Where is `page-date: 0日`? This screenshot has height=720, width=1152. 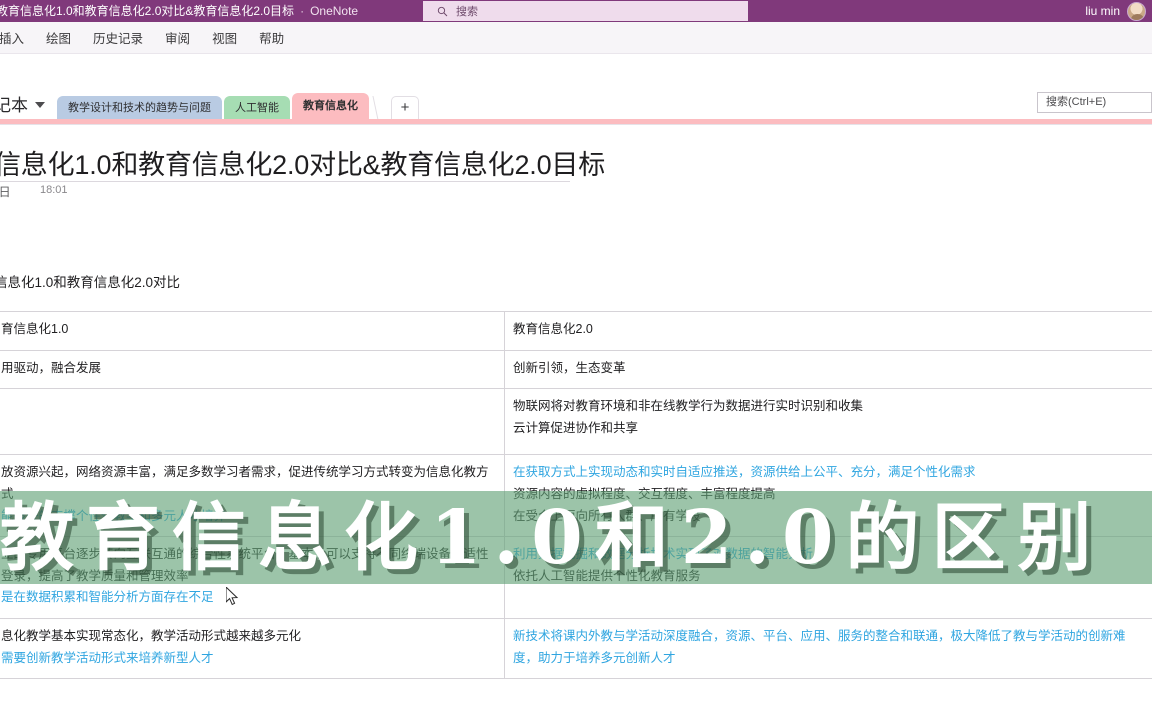 page-date: 0日 is located at coordinates (5, 192).